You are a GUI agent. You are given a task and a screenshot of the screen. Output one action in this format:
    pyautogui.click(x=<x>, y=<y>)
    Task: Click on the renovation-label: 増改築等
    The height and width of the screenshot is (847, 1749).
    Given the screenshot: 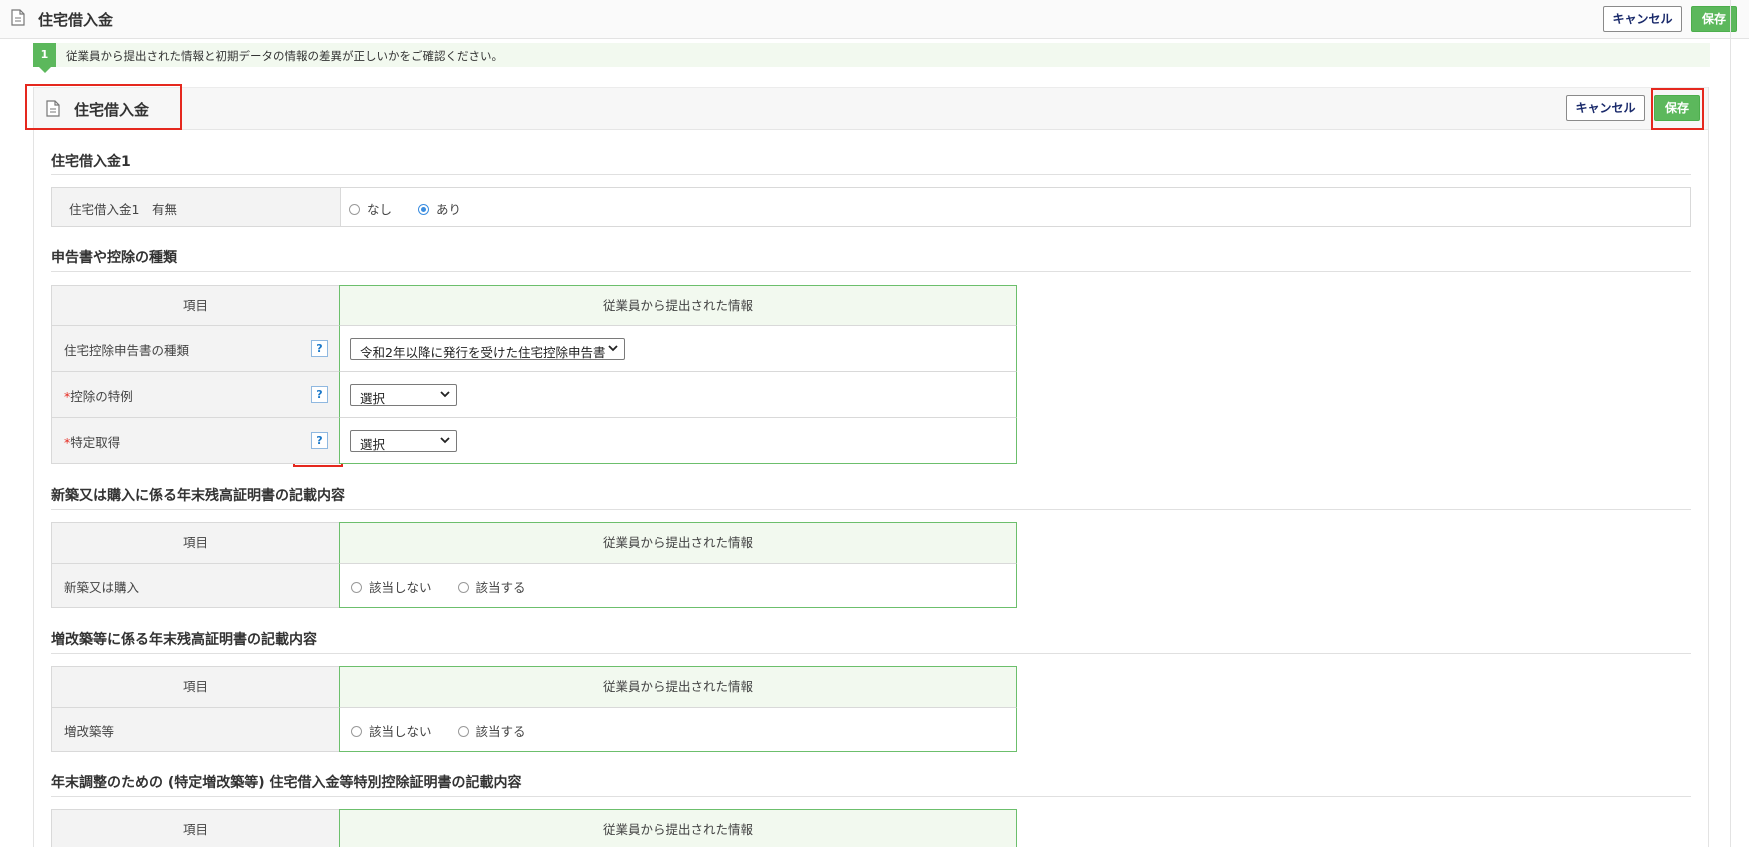 What is the action you would take?
    pyautogui.click(x=89, y=731)
    